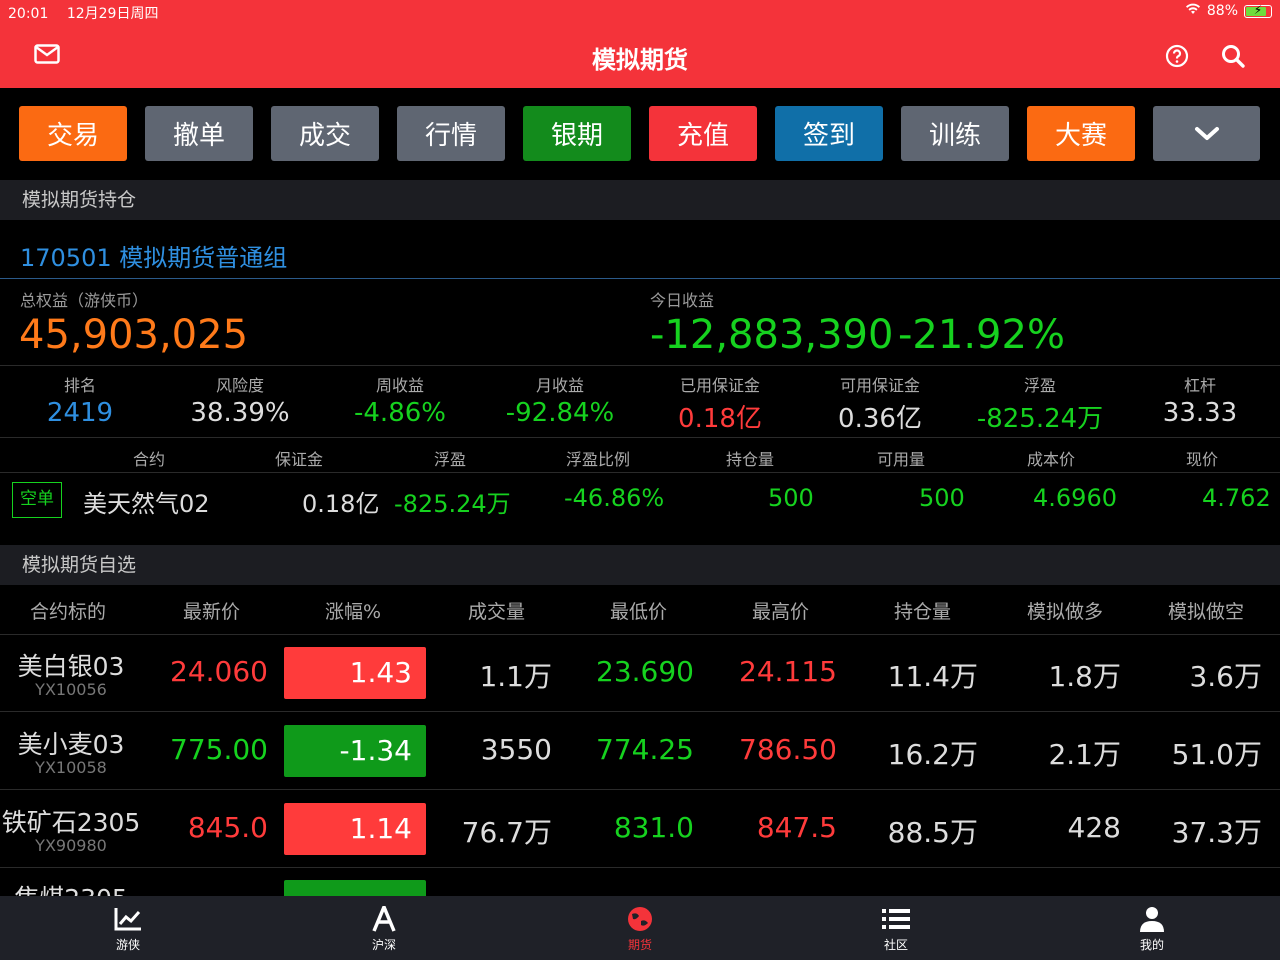  I want to click on contest-button: 大赛, so click(1081, 133).